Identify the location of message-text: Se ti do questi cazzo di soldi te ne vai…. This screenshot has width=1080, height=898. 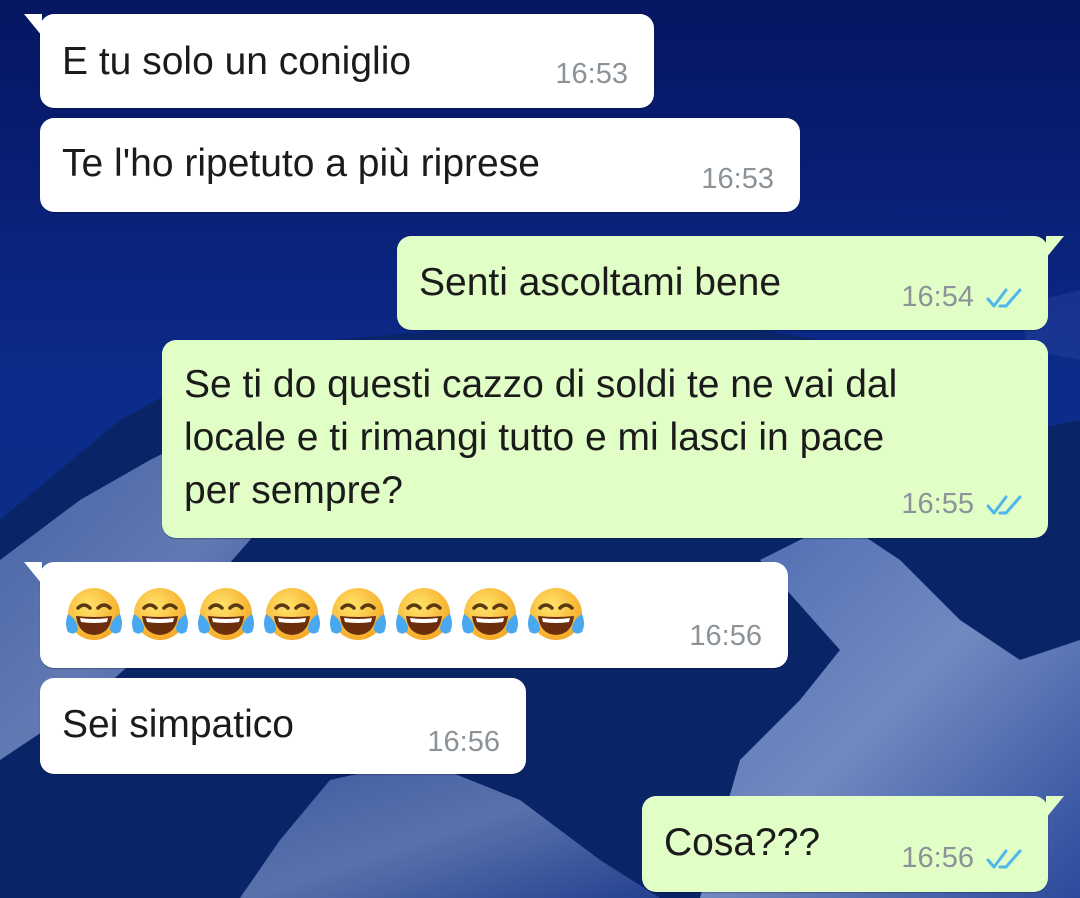
(541, 437).